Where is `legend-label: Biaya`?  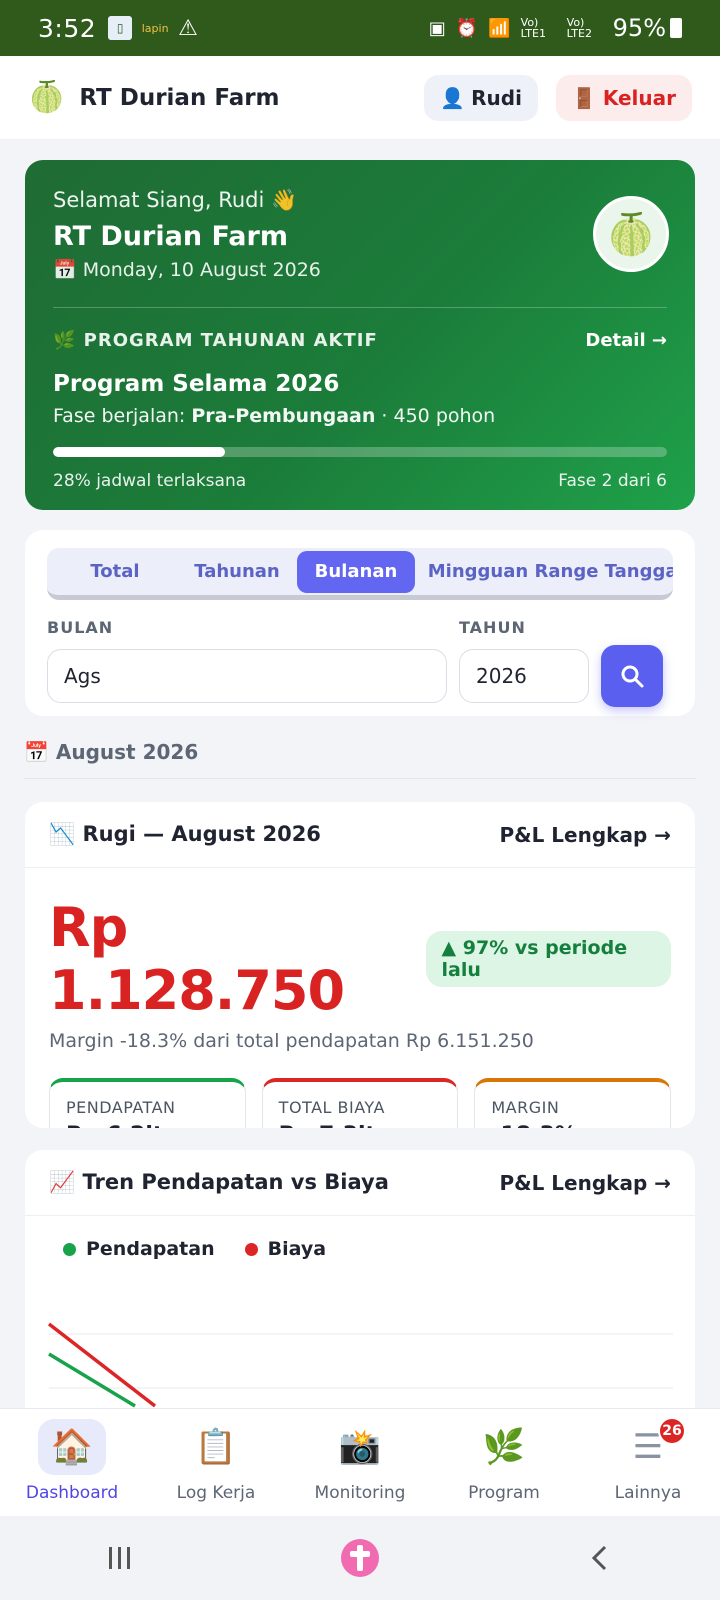 legend-label: Biaya is located at coordinates (297, 1249).